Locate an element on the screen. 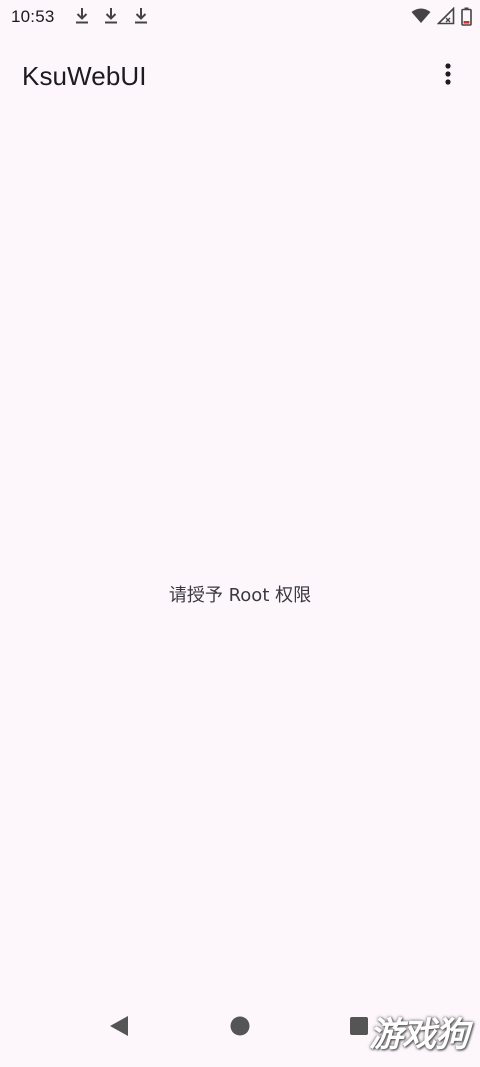  recents-icon is located at coordinates (359, 1028).